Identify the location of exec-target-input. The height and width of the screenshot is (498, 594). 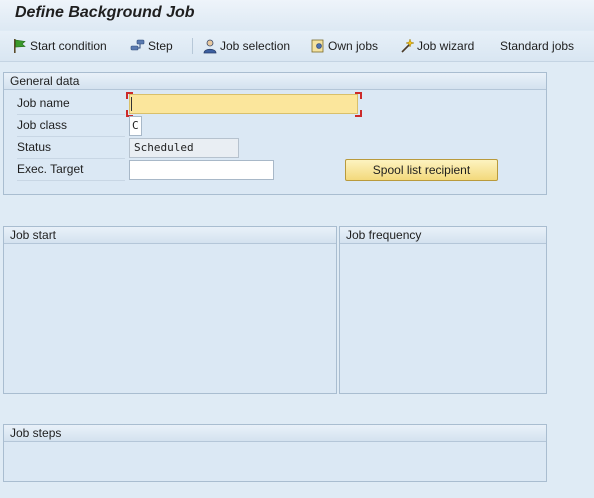
(201, 170).